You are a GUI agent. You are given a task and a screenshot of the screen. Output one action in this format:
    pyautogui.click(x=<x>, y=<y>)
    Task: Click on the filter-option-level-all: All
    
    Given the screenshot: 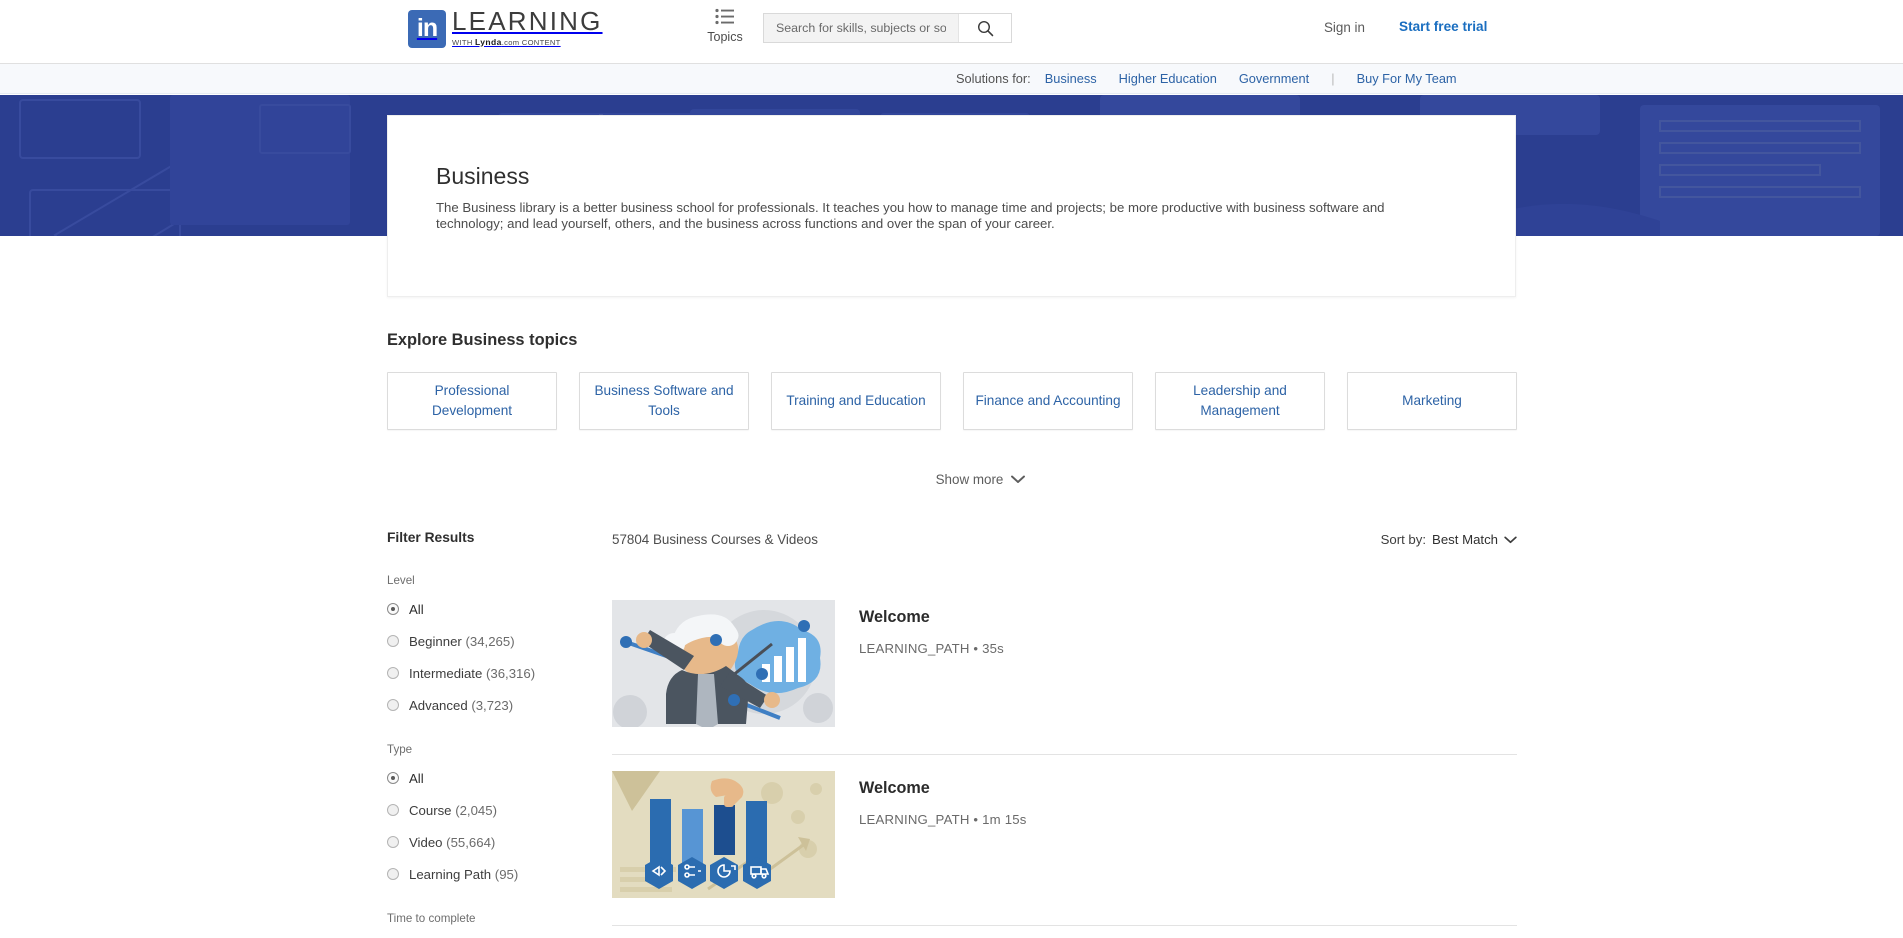 What is the action you would take?
    pyautogui.click(x=487, y=609)
    